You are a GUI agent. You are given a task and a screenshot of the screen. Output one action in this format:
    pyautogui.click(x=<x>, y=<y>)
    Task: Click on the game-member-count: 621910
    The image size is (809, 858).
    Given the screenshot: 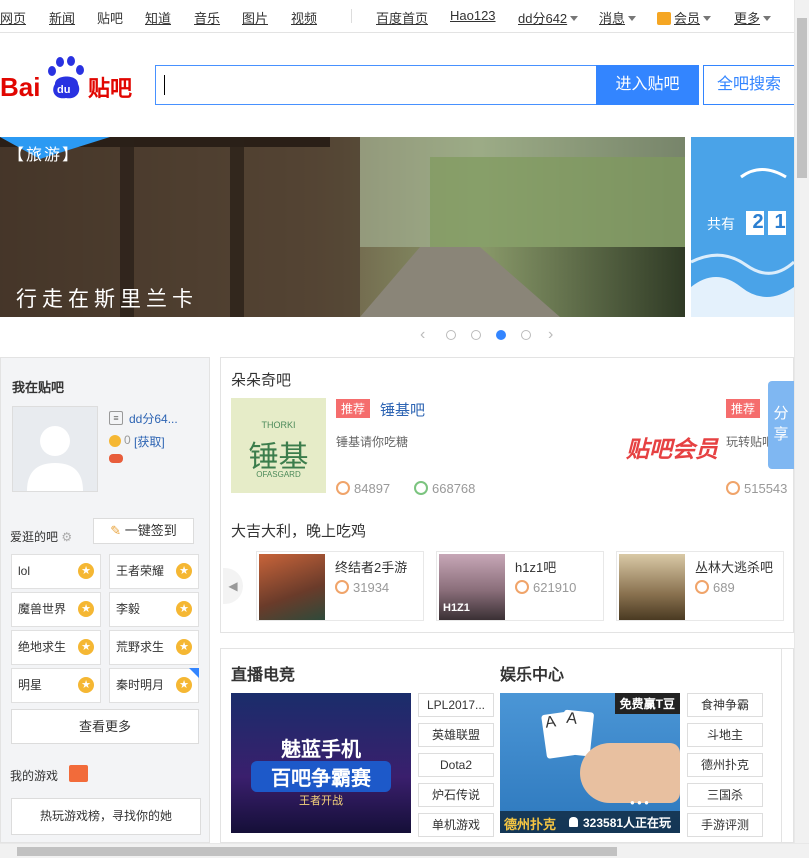 What is the action you would take?
    pyautogui.click(x=555, y=587)
    